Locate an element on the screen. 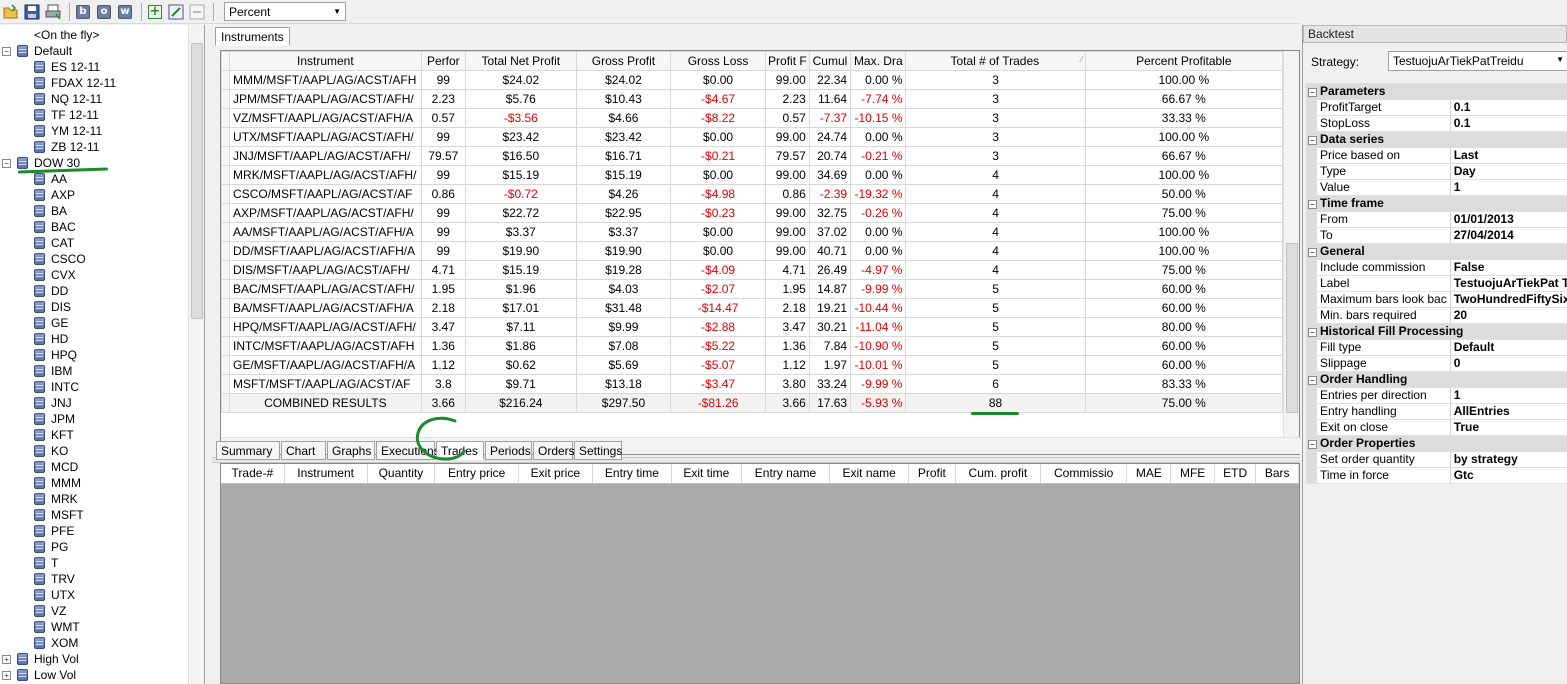  tree-item-utx: UTX is located at coordinates (54, 595).